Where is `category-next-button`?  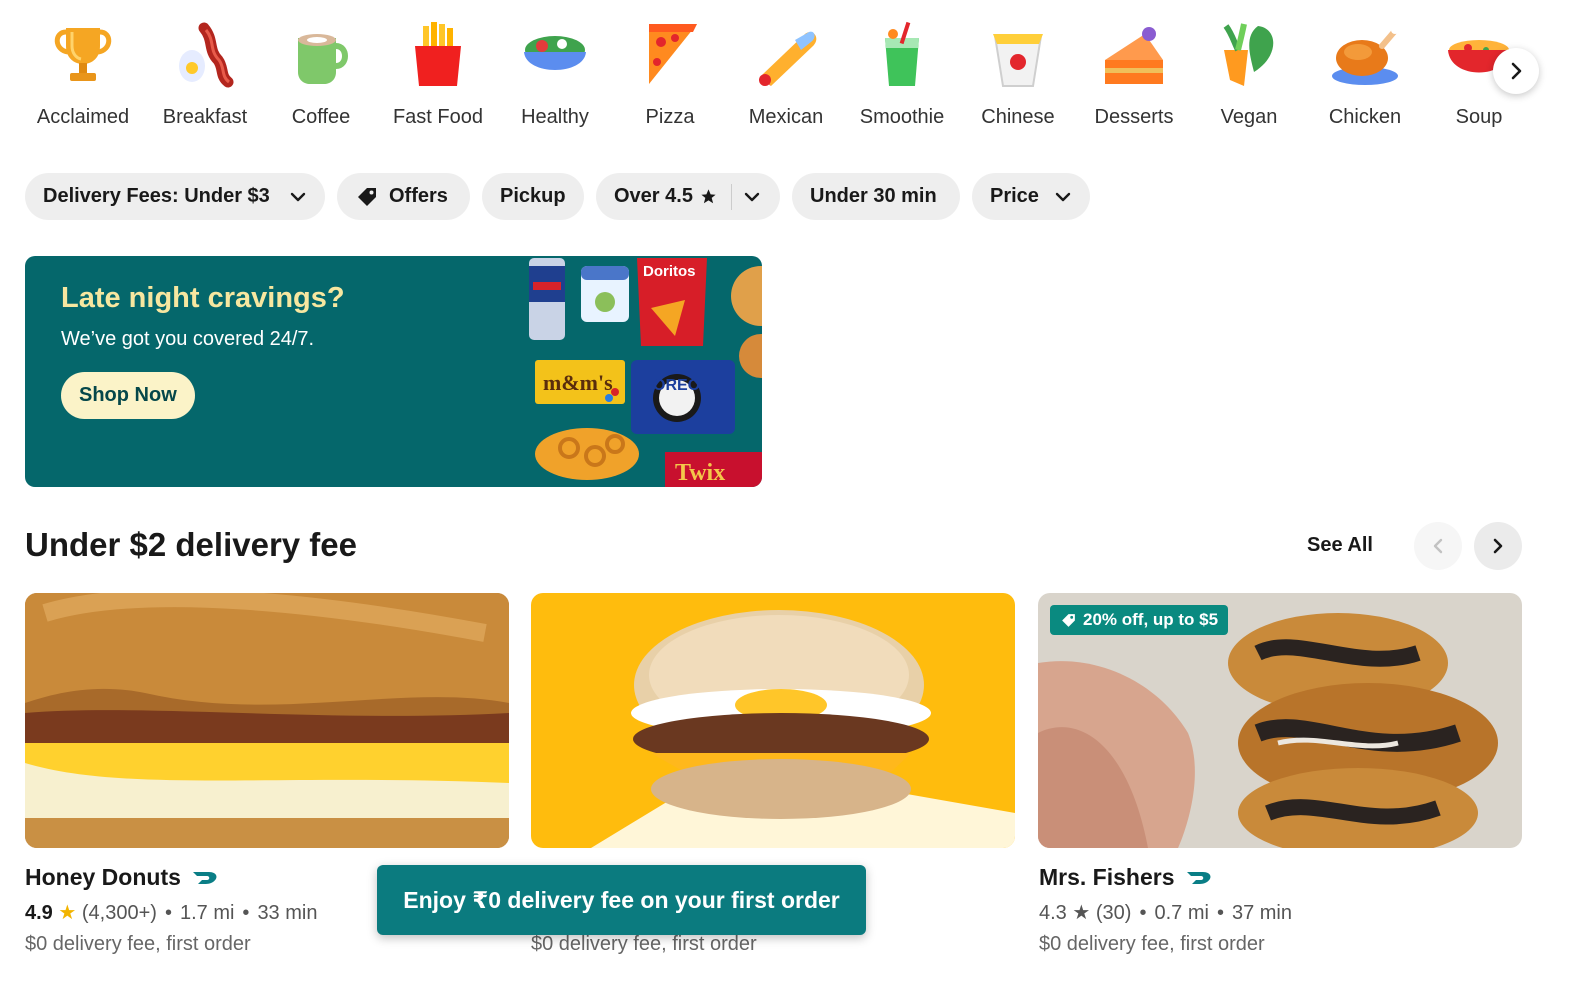
category-next-button is located at coordinates (1516, 71).